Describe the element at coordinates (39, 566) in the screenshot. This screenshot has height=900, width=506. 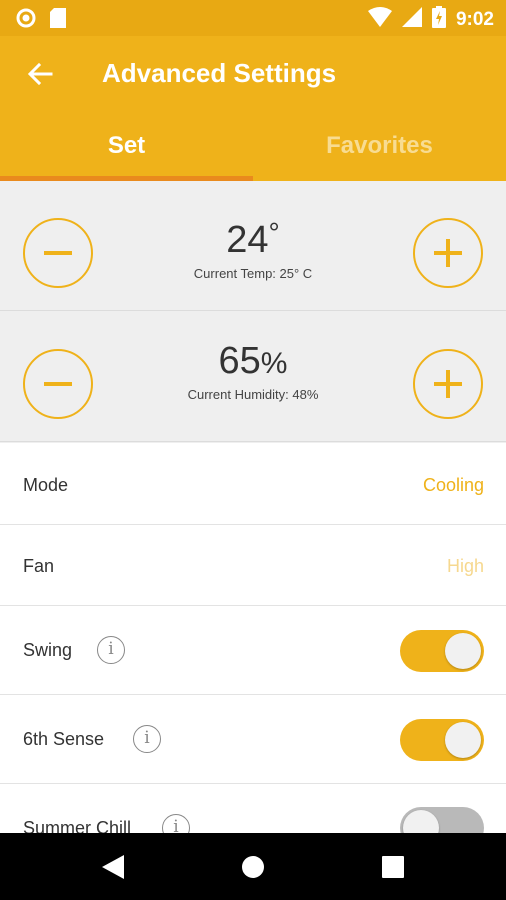
I see `setting-fan-label: Fan` at that location.